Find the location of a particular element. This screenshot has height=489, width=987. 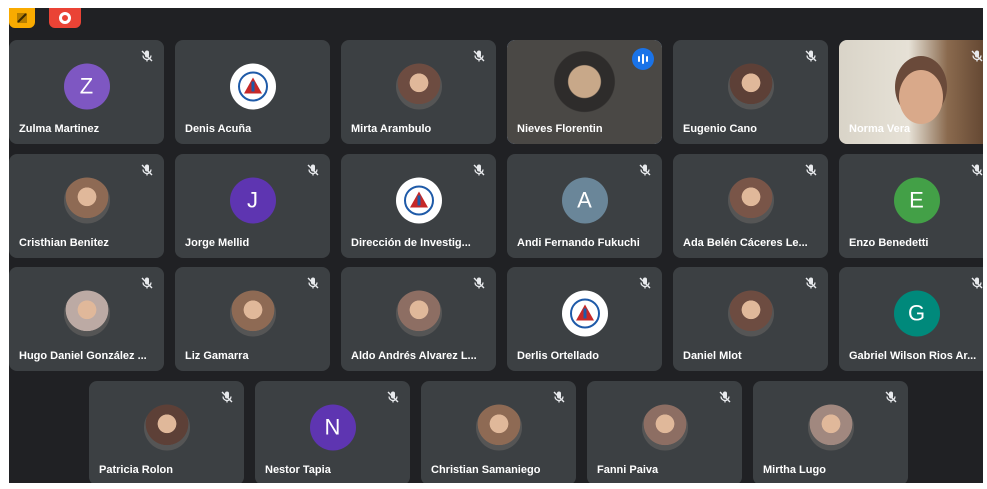

participant-name: Cristhian Benitez is located at coordinates (64, 243).